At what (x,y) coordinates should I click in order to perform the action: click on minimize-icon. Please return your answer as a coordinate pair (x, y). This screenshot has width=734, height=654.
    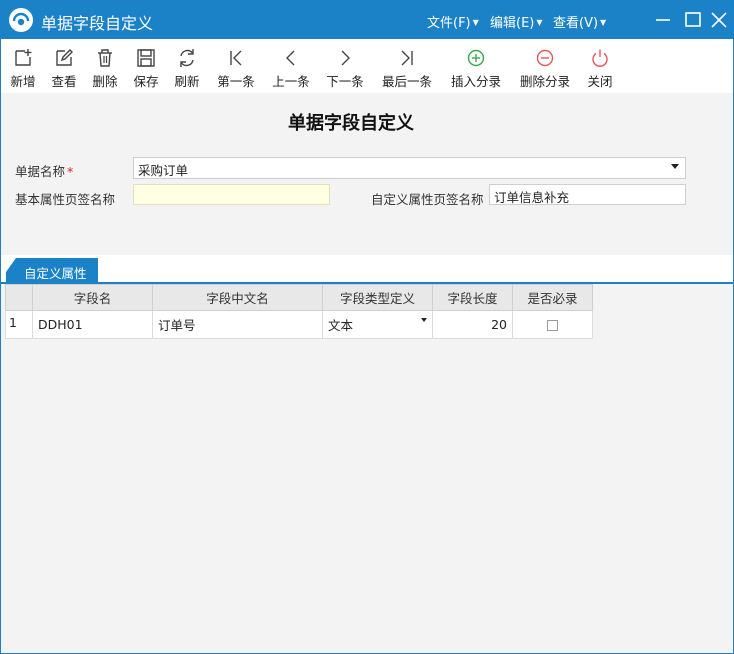
    Looking at the image, I should click on (663, 20).